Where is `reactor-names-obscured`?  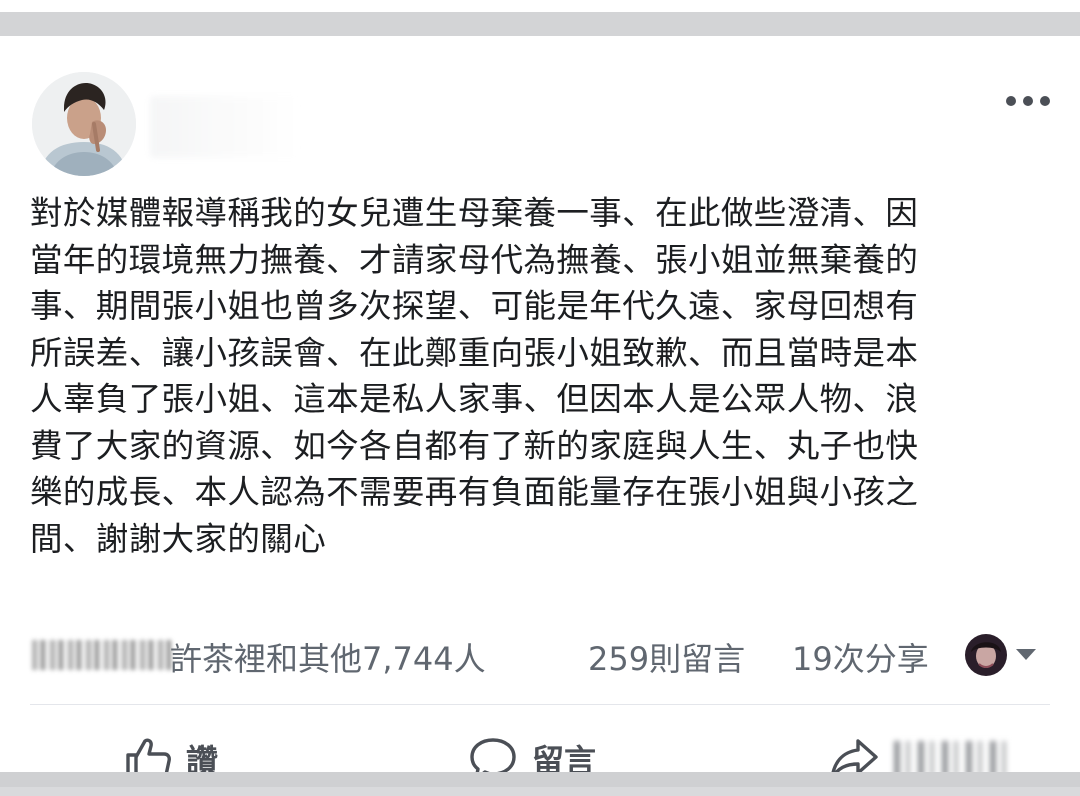
reactor-names-obscured is located at coordinates (102, 655).